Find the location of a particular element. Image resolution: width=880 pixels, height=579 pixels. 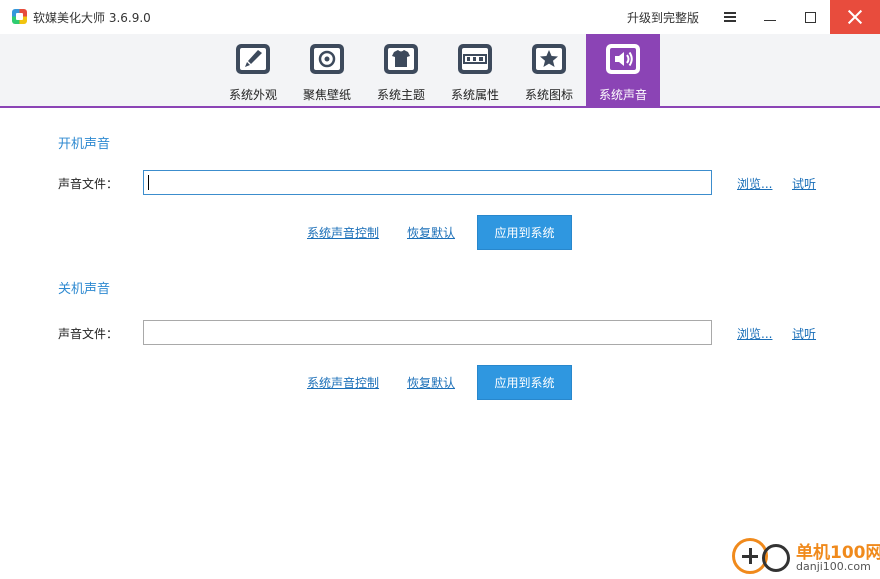

tab-system-theme: 系统主题 is located at coordinates (401, 71).